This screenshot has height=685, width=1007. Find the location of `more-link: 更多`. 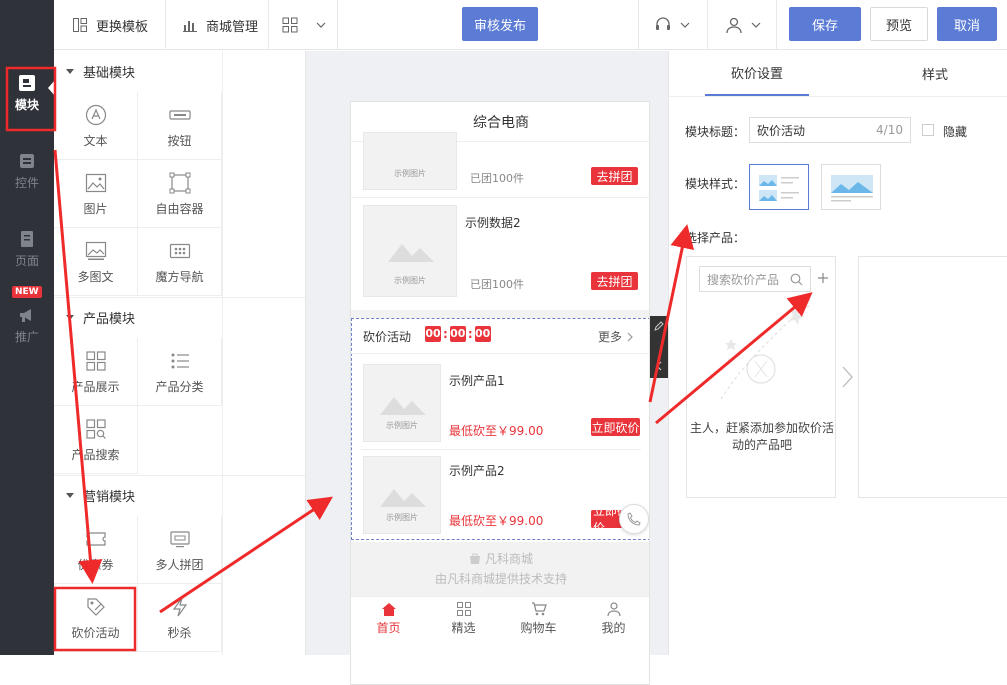

more-link: 更多 is located at coordinates (616, 336).